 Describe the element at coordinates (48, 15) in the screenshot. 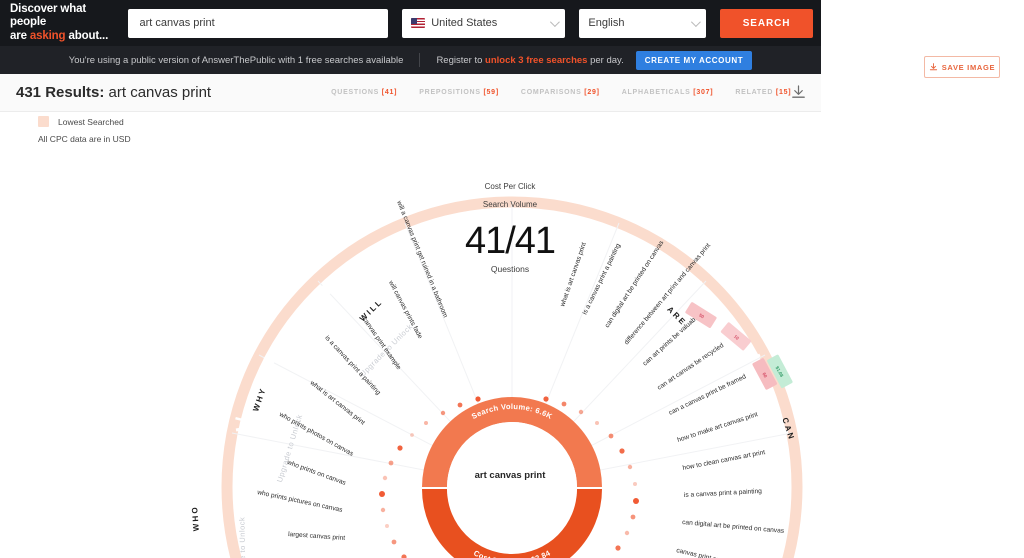

I see `brand-line-1: Discover what people` at that location.